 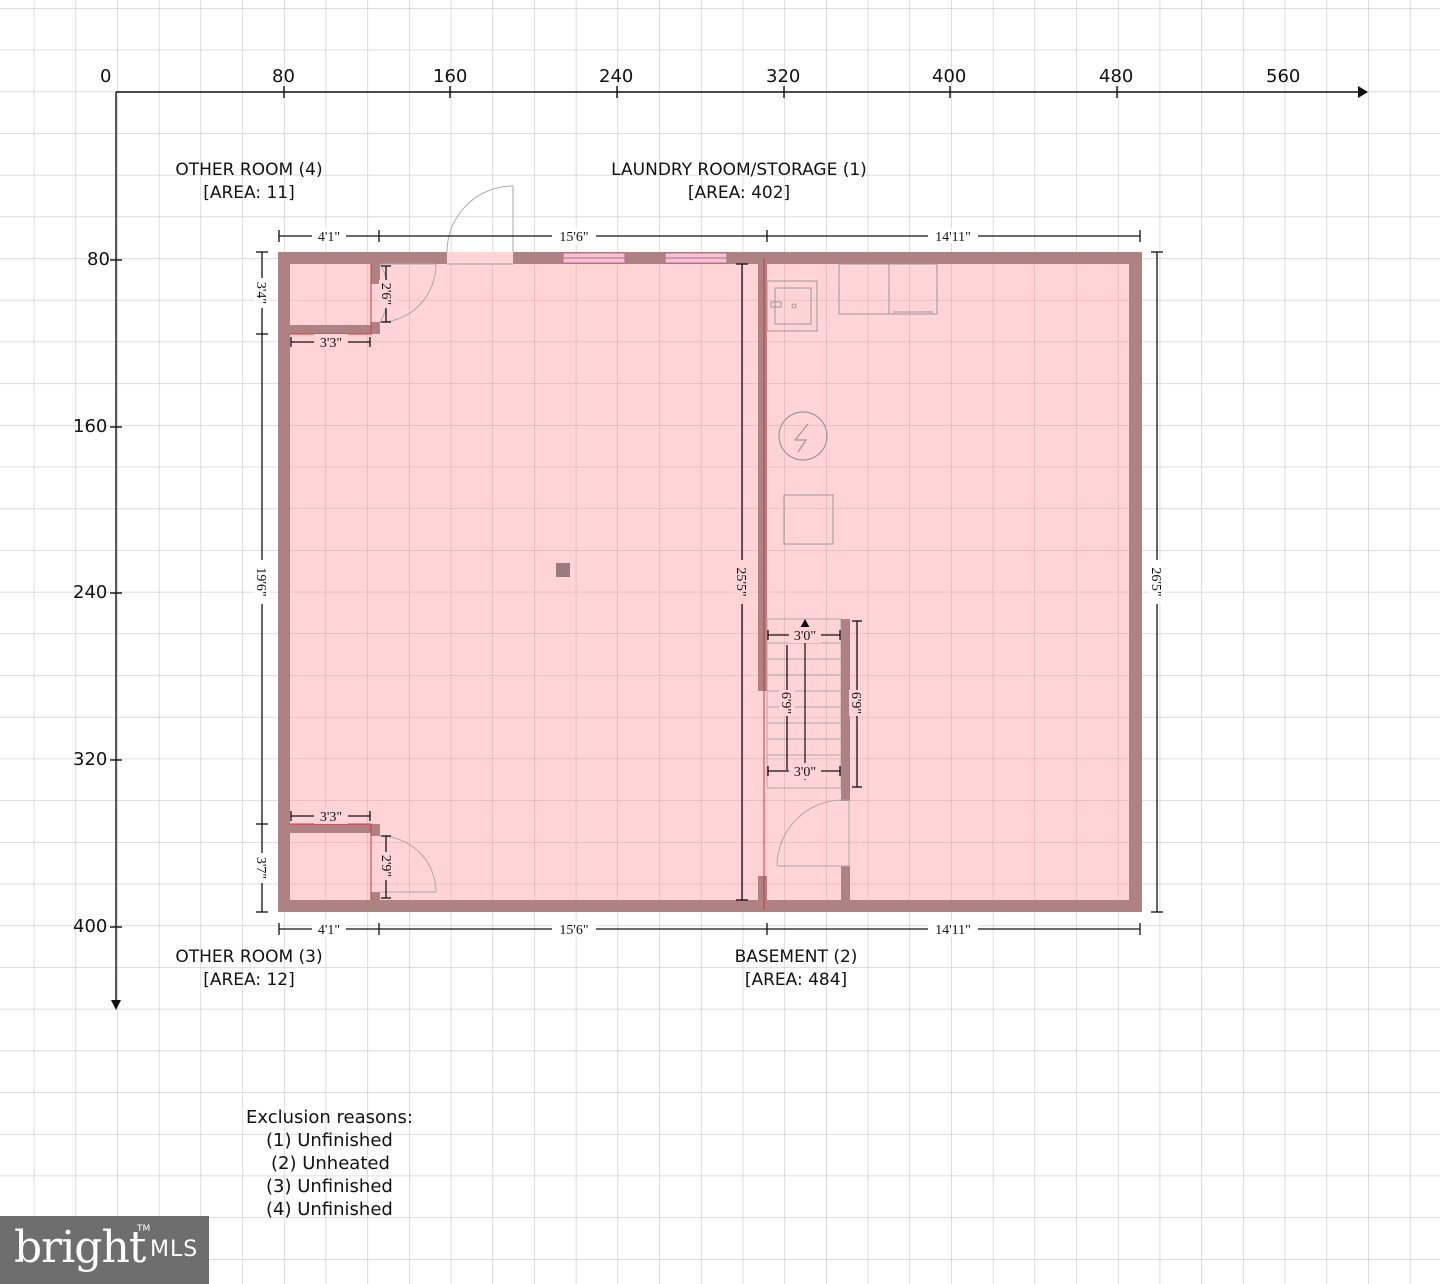 I want to click on y-tick-160: 160, so click(x=90, y=426).